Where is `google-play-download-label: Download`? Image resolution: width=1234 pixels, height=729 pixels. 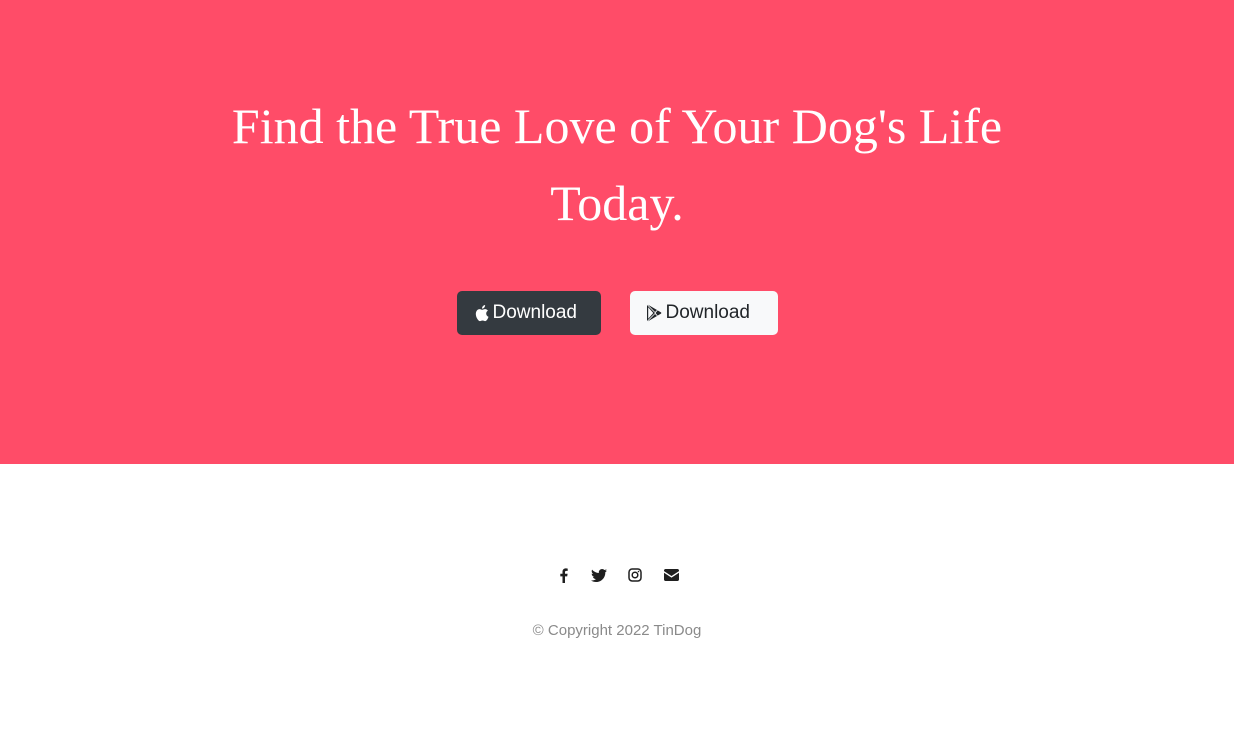 google-play-download-label: Download is located at coordinates (708, 312).